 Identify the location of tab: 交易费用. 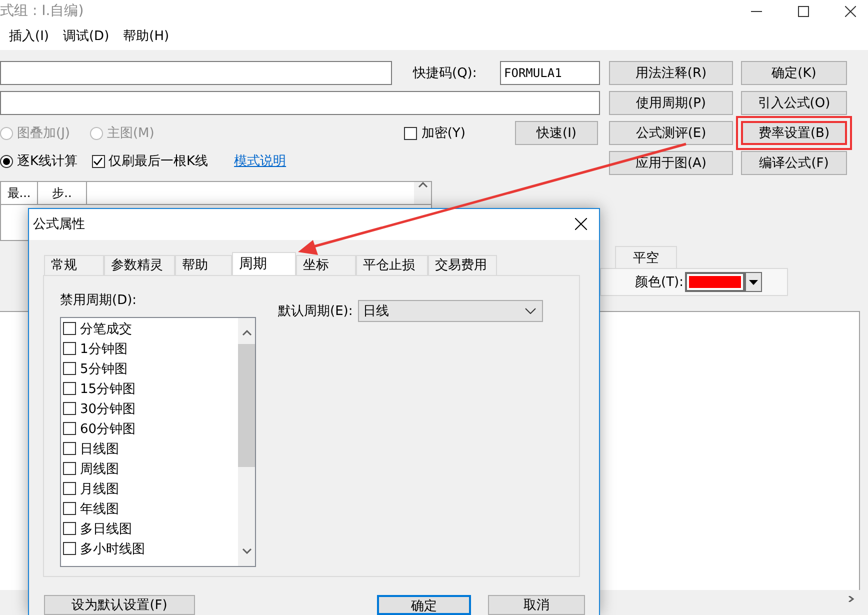
(462, 264).